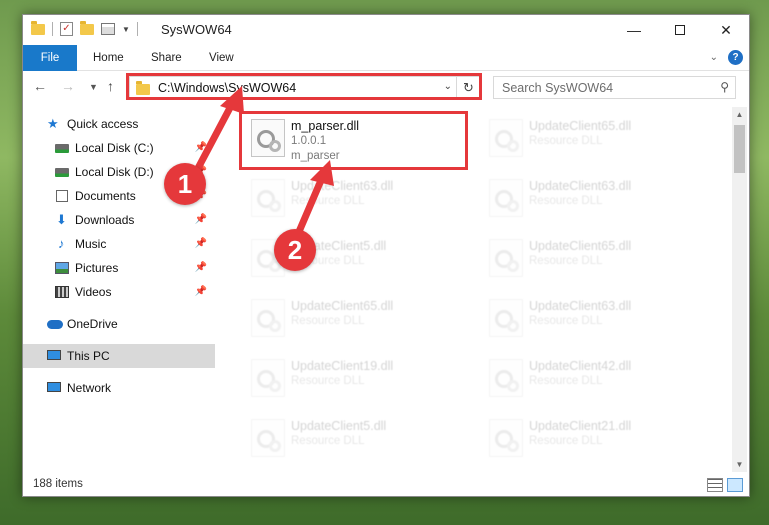 This screenshot has height=525, width=769. Describe the element at coordinates (103, 124) in the screenshot. I see `sidebar-item-label: Quick access` at that location.